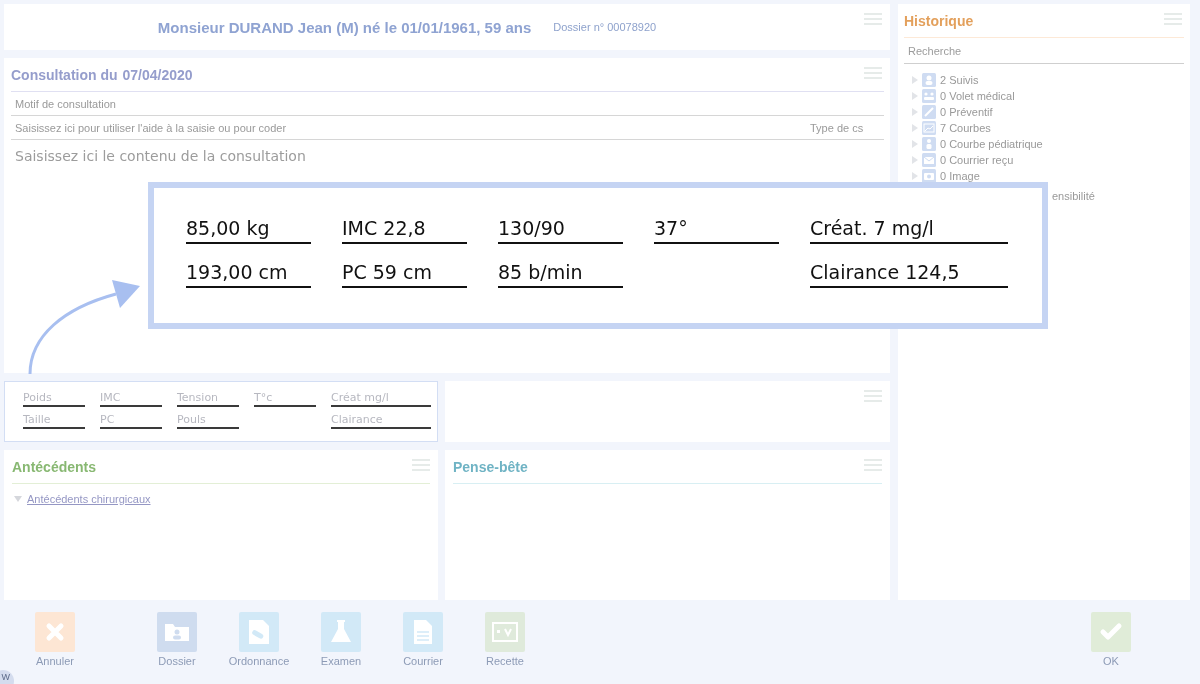 This screenshot has height=684, width=1200. I want to click on lab-button: Examen, so click(341, 639).